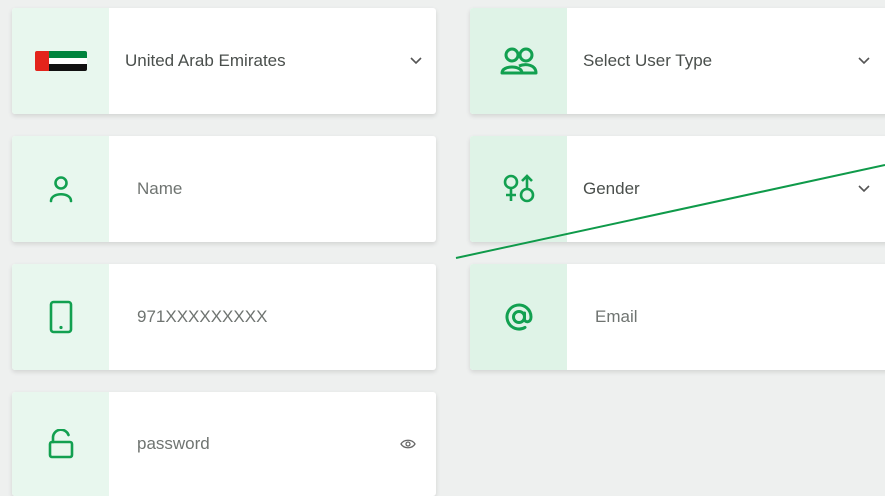  What do you see at coordinates (160, 188) in the screenshot?
I see `name-placeholder: Name` at bounding box center [160, 188].